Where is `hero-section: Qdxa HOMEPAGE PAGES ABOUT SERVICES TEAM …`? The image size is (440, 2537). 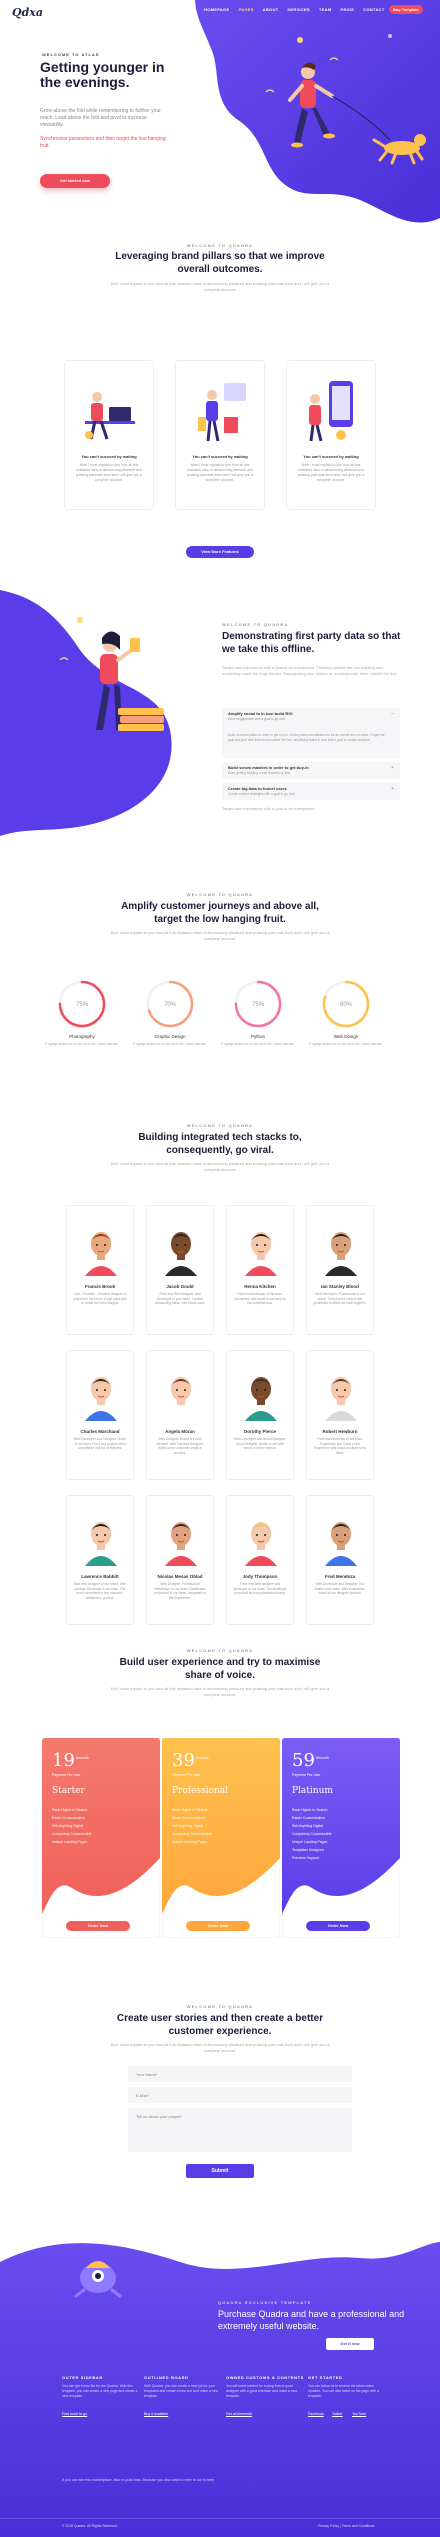
hero-section: Qdxa HOMEPAGE PAGES ABOUT SERVICES TEAM … is located at coordinates (220, 120).